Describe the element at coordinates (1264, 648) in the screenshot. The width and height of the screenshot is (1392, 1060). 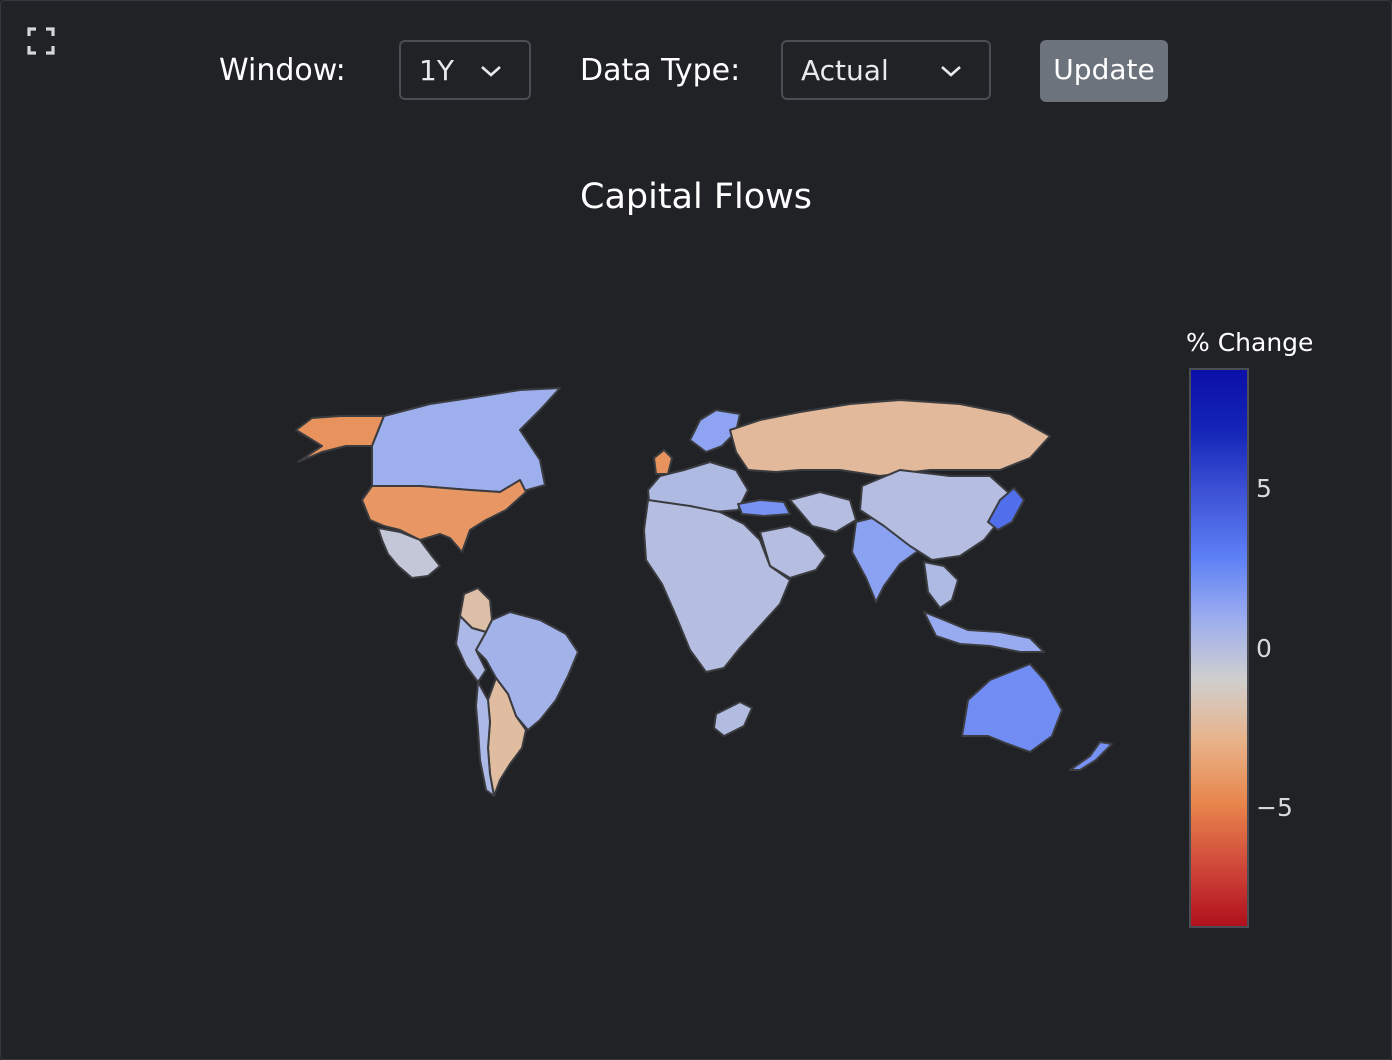
I see `colorbar-tick-label: 0` at that location.